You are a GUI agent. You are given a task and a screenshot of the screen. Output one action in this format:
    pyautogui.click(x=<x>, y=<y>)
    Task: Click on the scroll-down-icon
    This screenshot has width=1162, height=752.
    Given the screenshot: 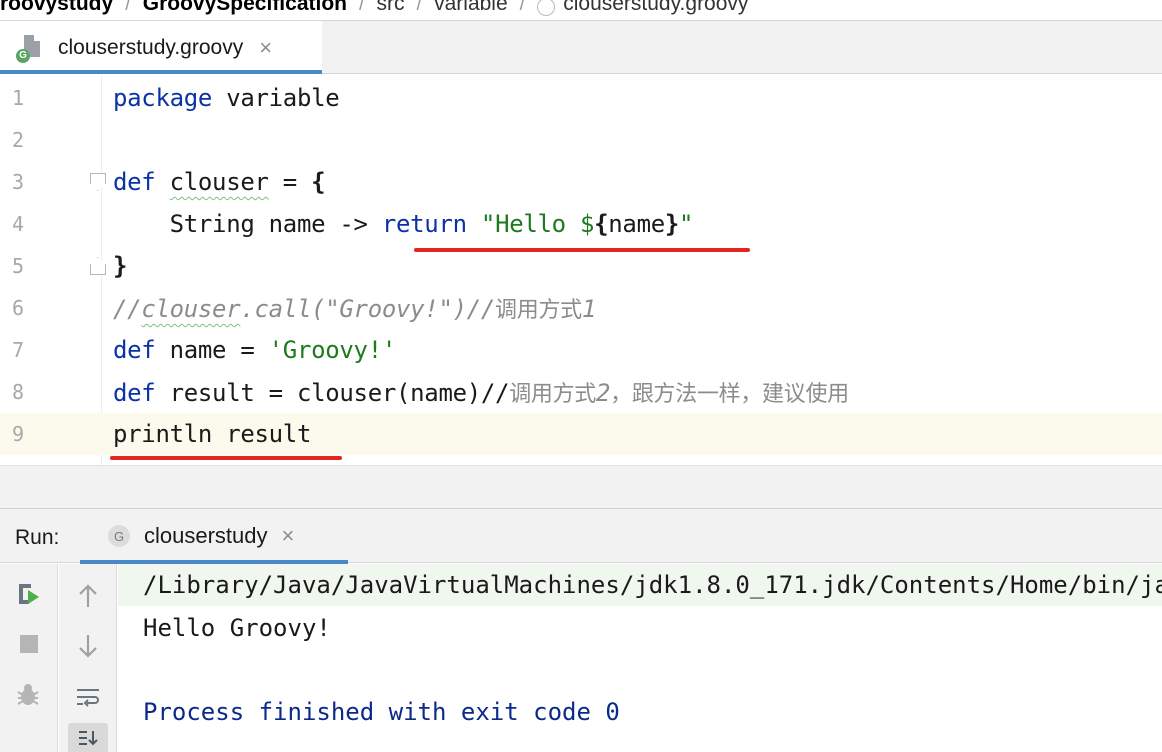 What is the action you would take?
    pyautogui.click(x=88, y=646)
    